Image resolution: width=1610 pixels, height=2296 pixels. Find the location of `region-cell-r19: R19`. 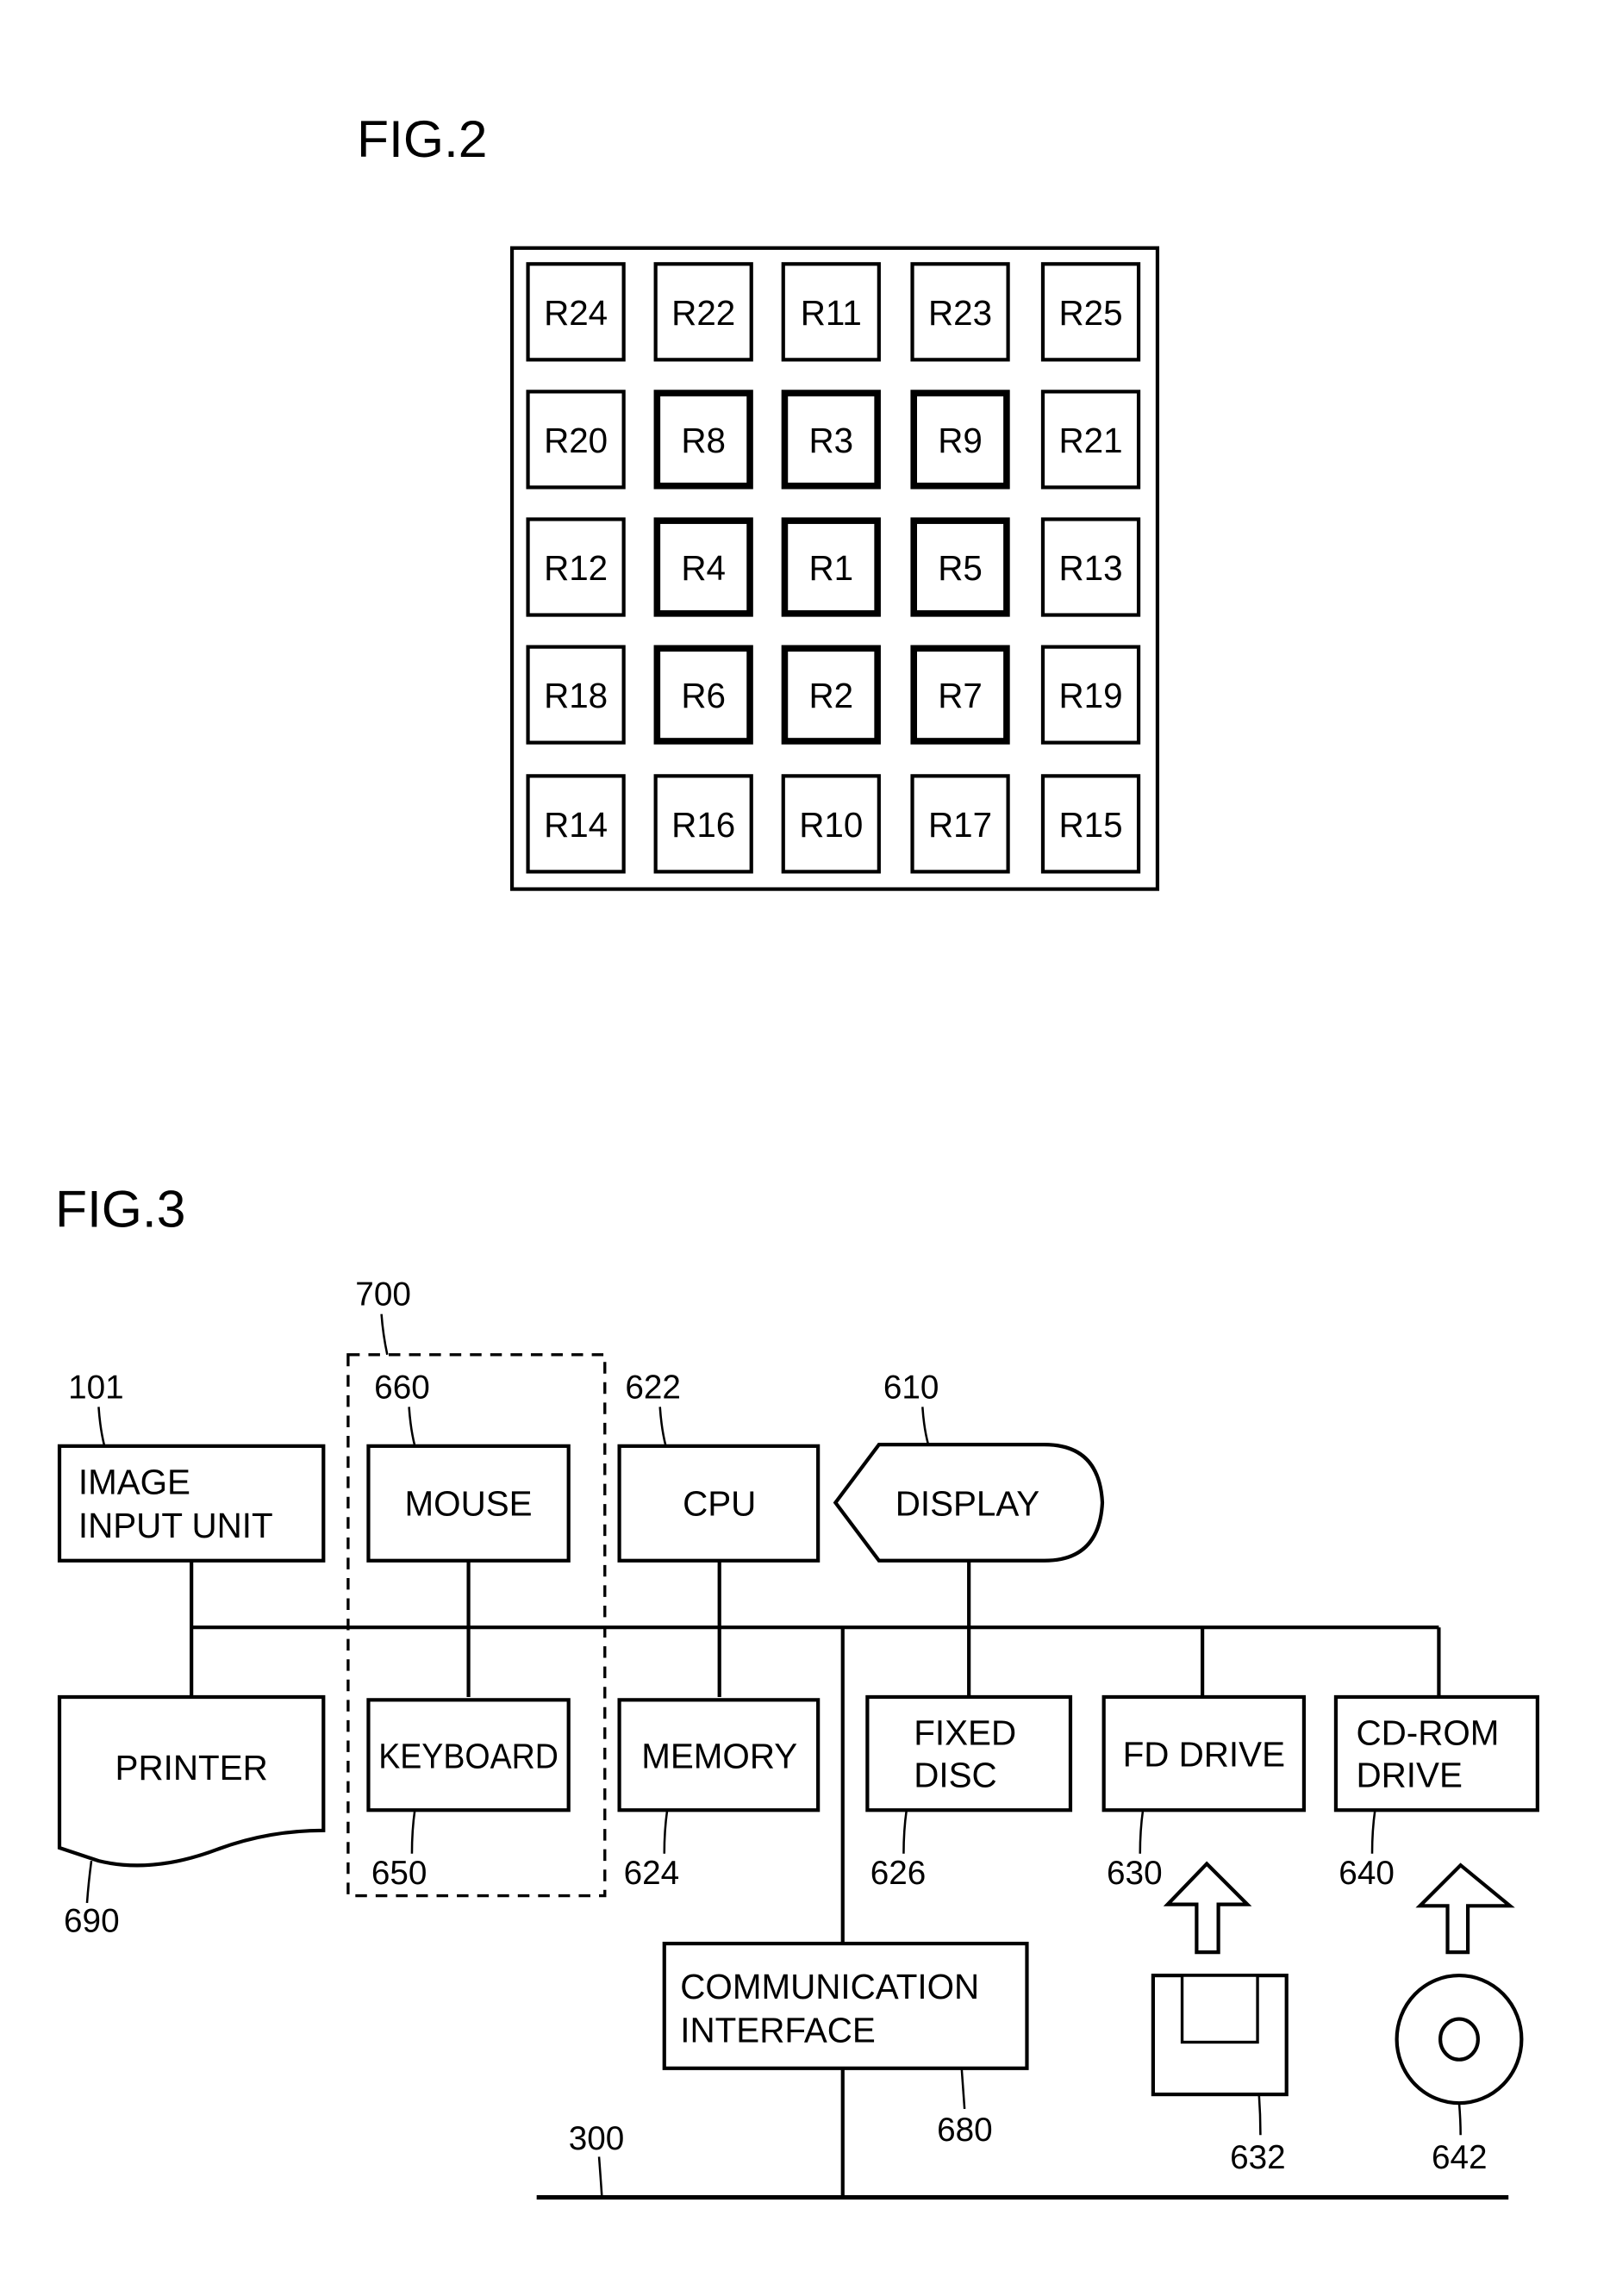

region-cell-r19: R19 is located at coordinates (1090, 695).